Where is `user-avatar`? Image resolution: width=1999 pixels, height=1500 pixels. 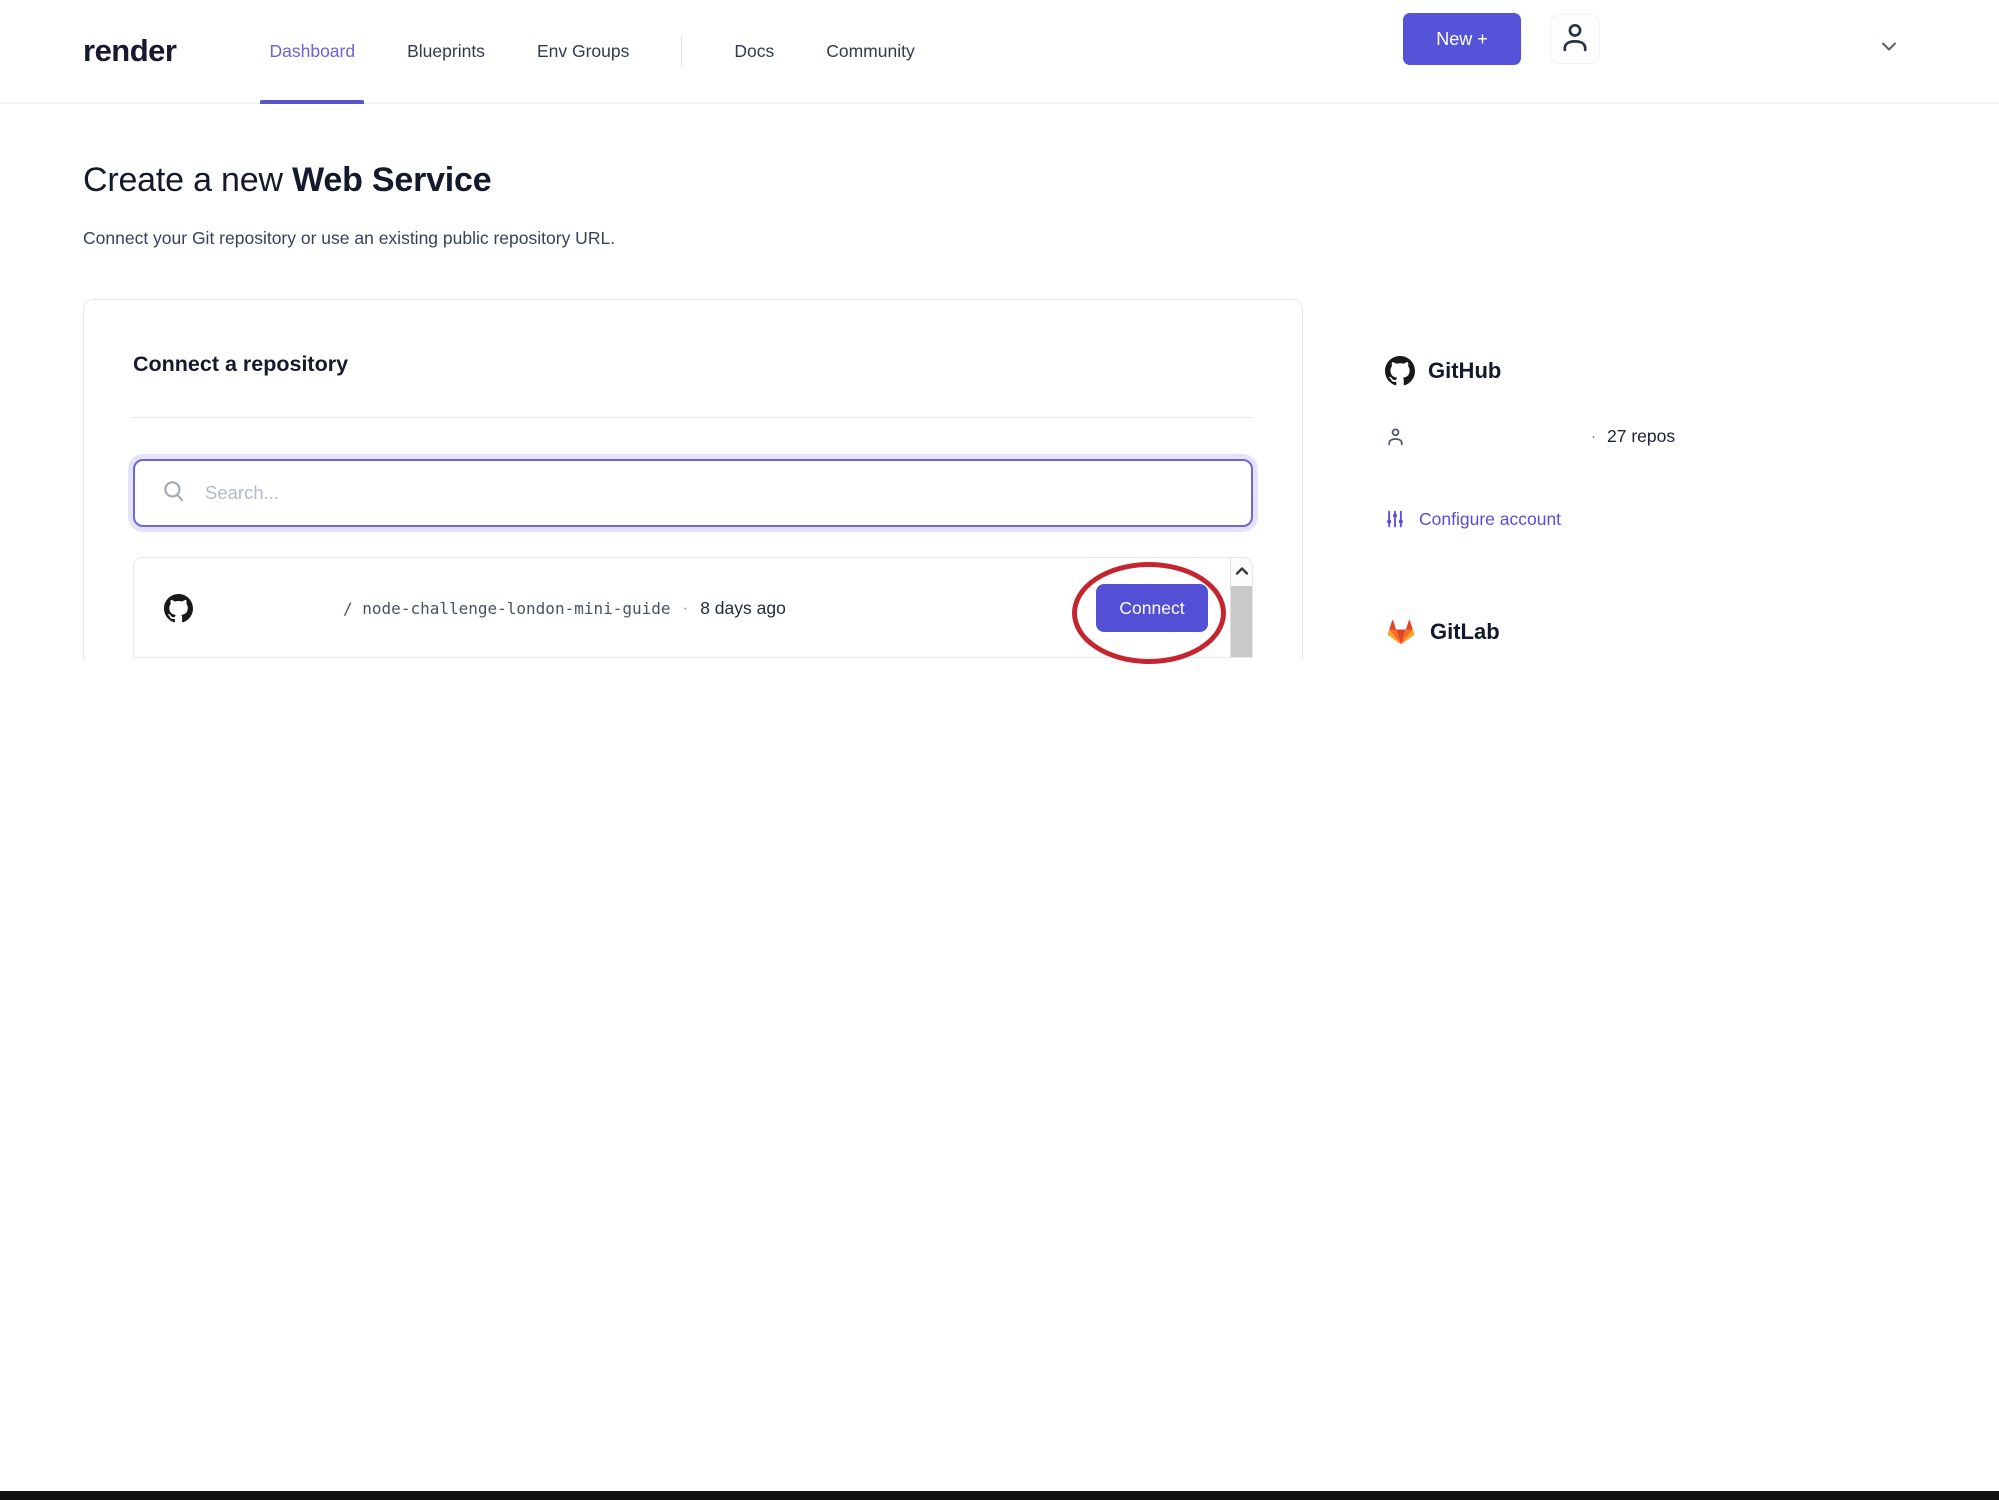 user-avatar is located at coordinates (1575, 39).